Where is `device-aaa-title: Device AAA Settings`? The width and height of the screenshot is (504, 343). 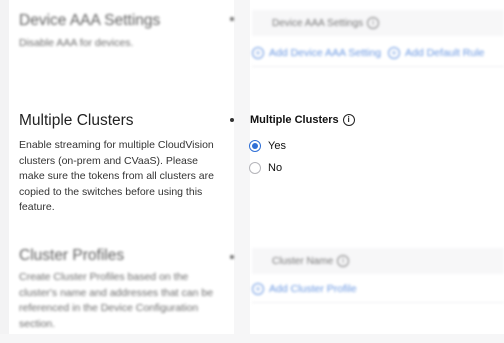
device-aaa-title: Device AAA Settings is located at coordinates (90, 20).